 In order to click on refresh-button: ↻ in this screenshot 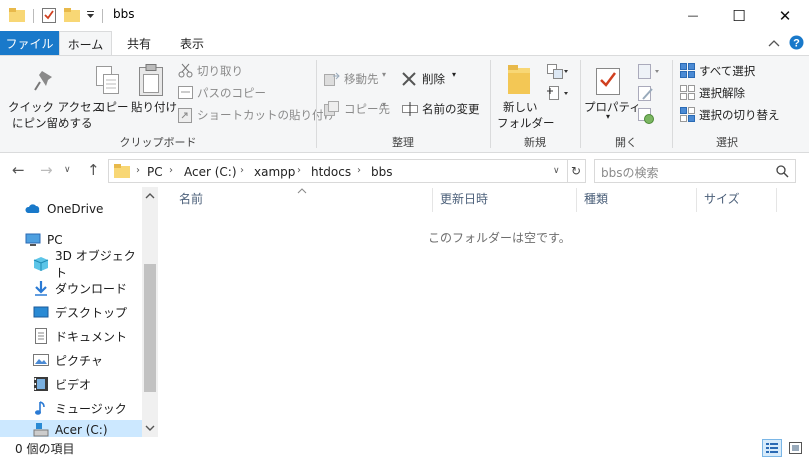, I will do `click(576, 171)`.